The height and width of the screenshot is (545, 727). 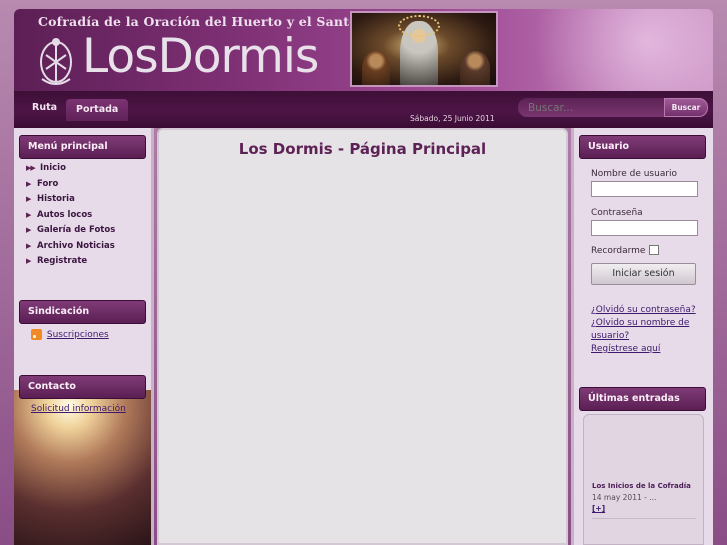 I want to click on login-button: Iniciar sesión, so click(x=643, y=274).